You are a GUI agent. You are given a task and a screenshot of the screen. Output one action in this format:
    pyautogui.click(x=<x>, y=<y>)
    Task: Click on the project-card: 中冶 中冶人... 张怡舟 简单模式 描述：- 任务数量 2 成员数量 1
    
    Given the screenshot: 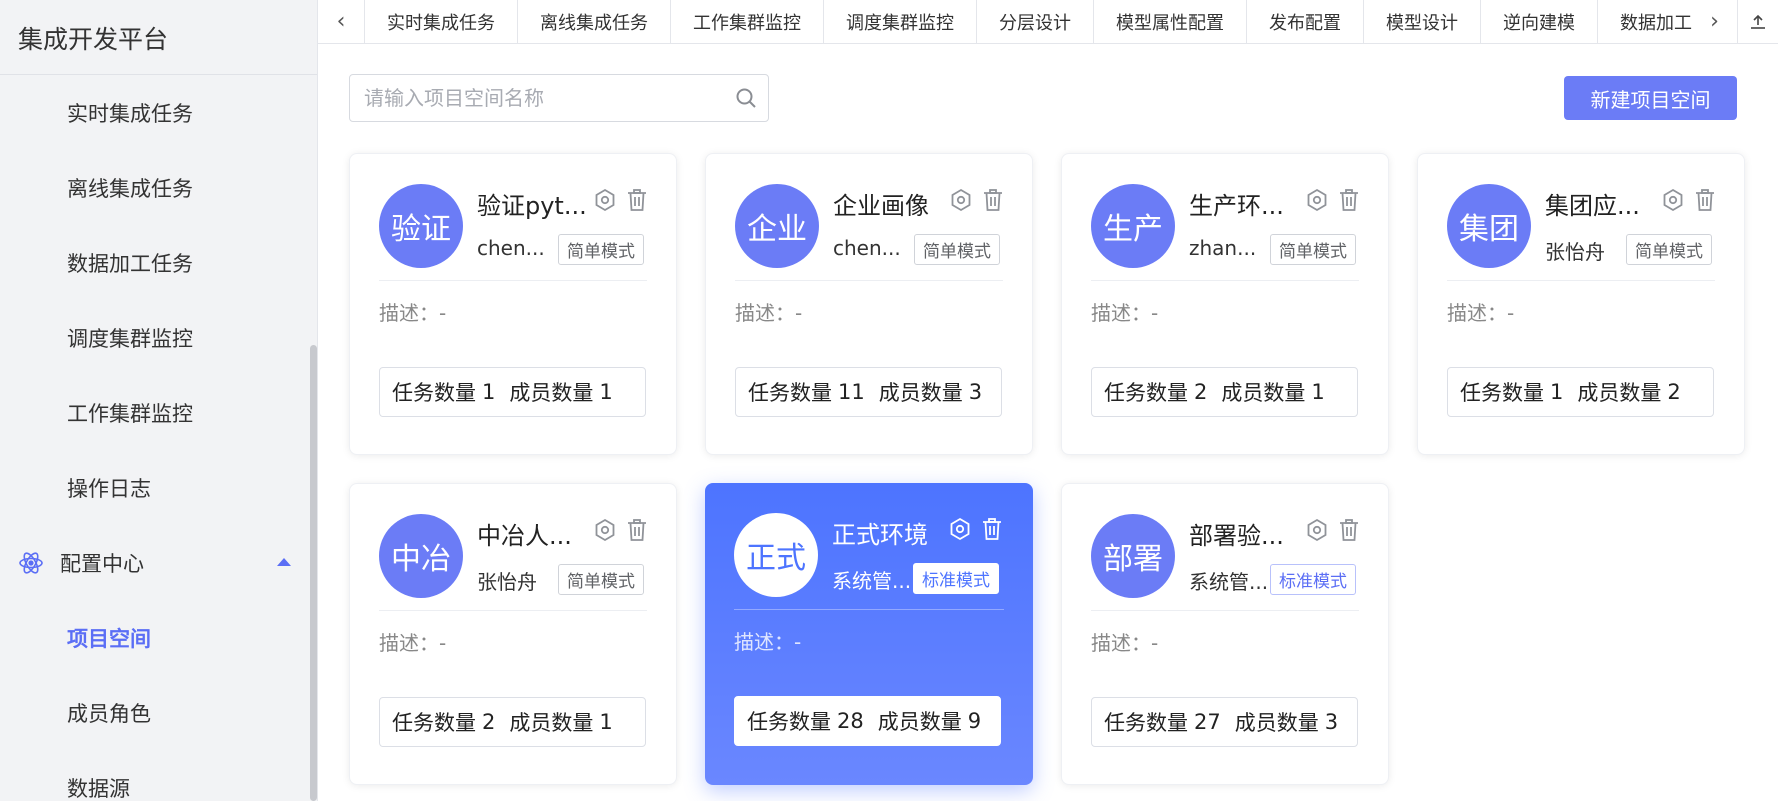 What is the action you would take?
    pyautogui.click(x=513, y=634)
    